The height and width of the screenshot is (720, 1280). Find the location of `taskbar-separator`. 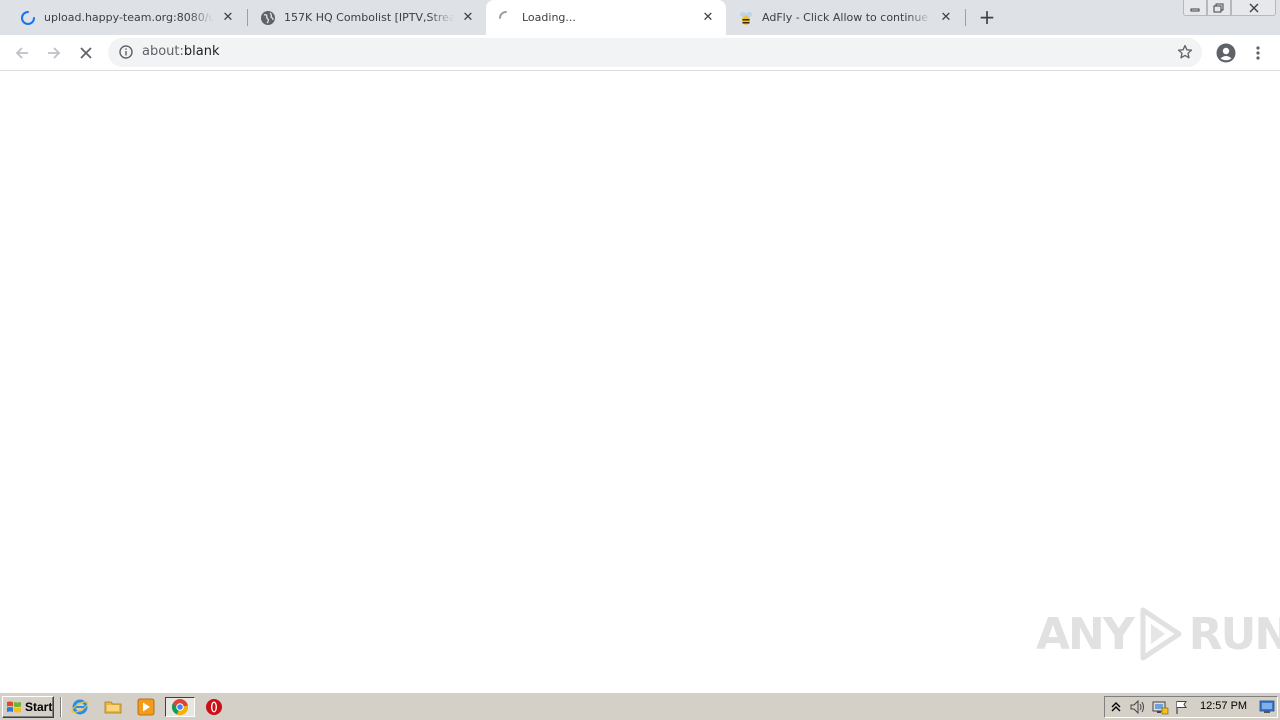

taskbar-separator is located at coordinates (61, 707).